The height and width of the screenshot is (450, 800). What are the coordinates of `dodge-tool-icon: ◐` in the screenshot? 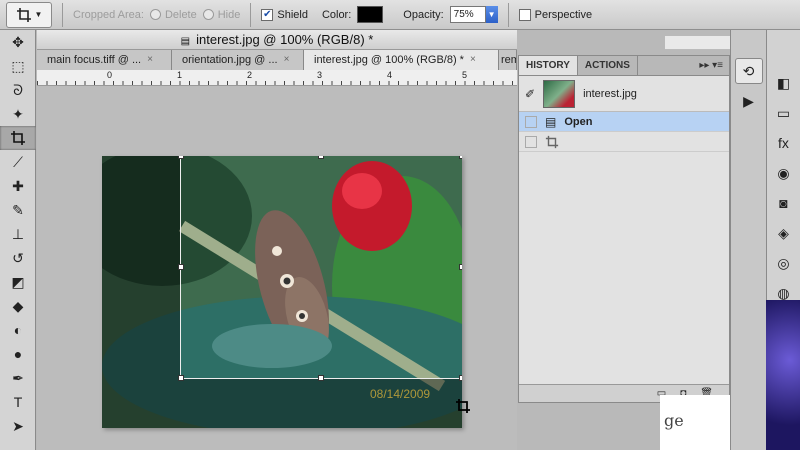 It's located at (18, 330).